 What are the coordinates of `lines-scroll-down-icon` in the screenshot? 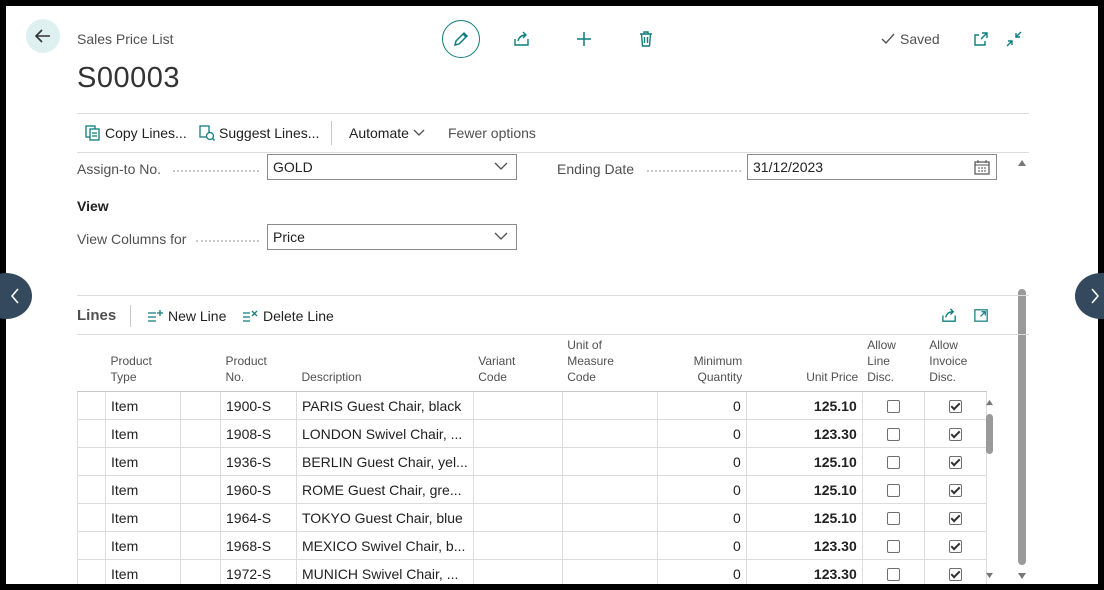 It's located at (989, 575).